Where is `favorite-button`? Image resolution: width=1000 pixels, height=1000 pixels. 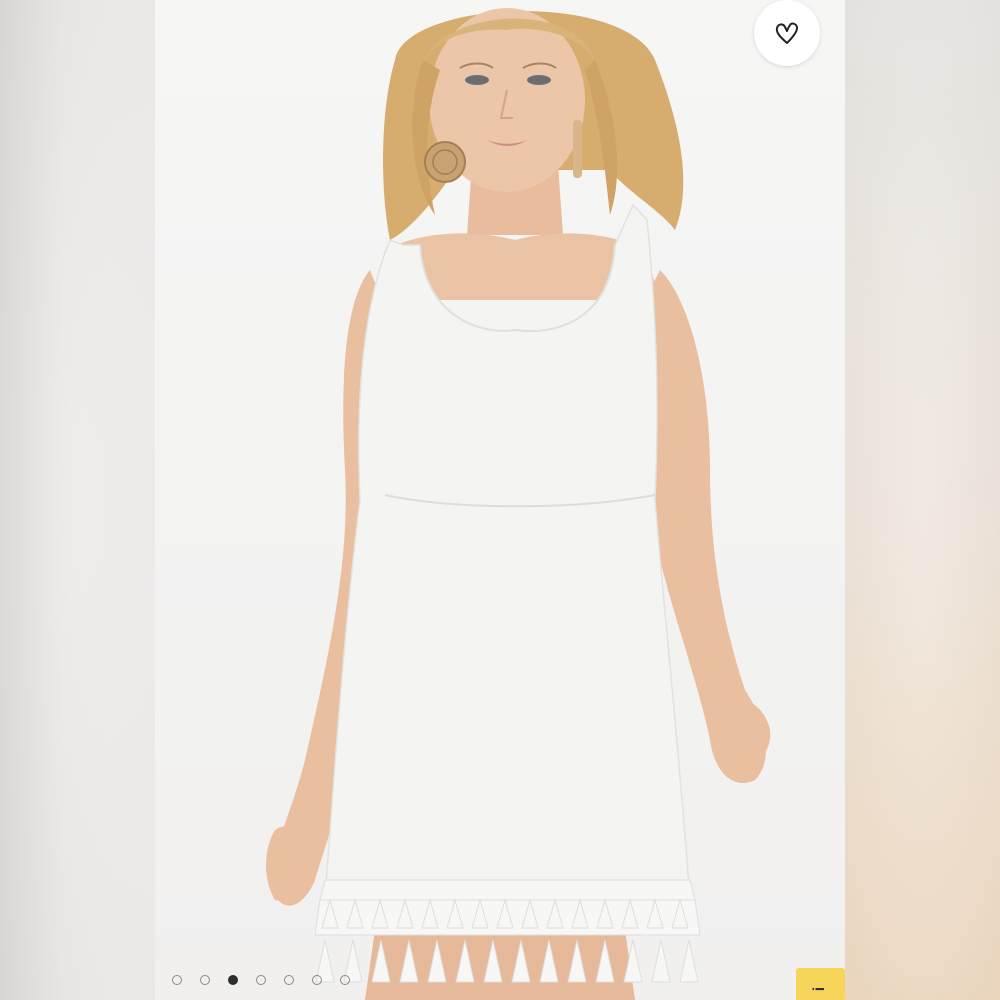 favorite-button is located at coordinates (787, 33).